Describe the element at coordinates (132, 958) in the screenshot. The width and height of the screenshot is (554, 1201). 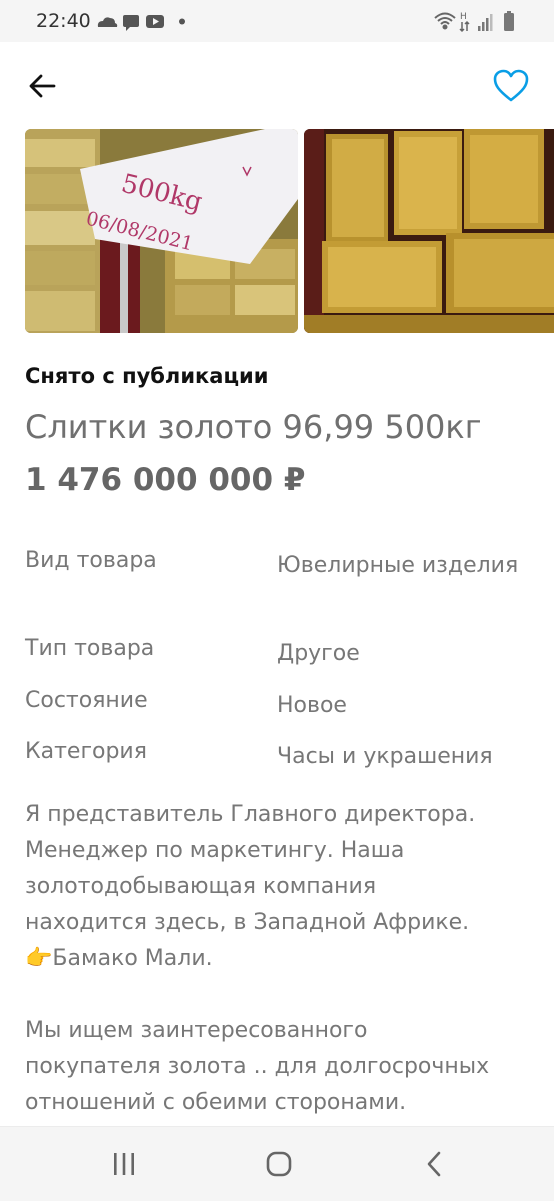
I see `description-location: Бамако Мали.` at that location.